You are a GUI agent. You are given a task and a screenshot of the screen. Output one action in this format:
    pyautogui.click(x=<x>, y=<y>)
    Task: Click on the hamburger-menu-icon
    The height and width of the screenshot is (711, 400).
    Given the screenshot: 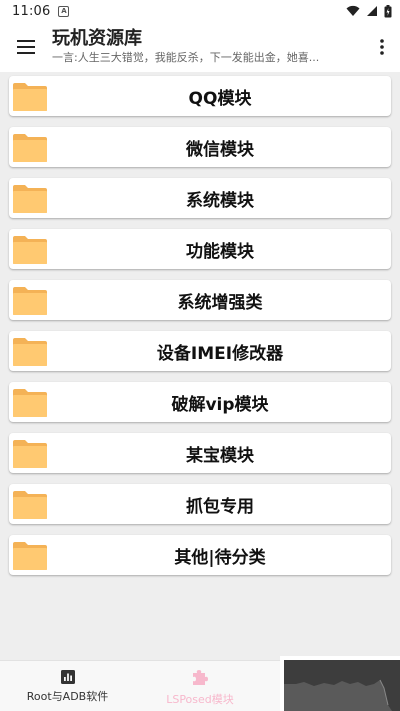 What is the action you would take?
    pyautogui.click(x=26, y=47)
    